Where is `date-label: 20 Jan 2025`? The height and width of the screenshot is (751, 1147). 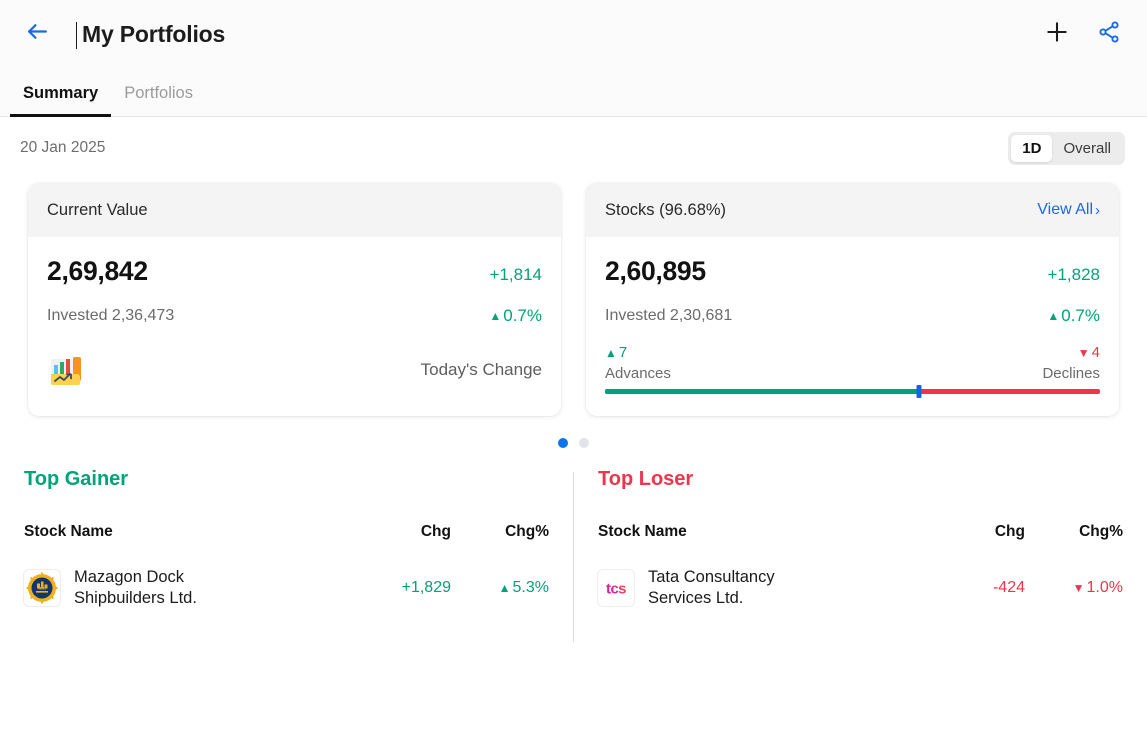
date-label: 20 Jan 2025 is located at coordinates (63, 147).